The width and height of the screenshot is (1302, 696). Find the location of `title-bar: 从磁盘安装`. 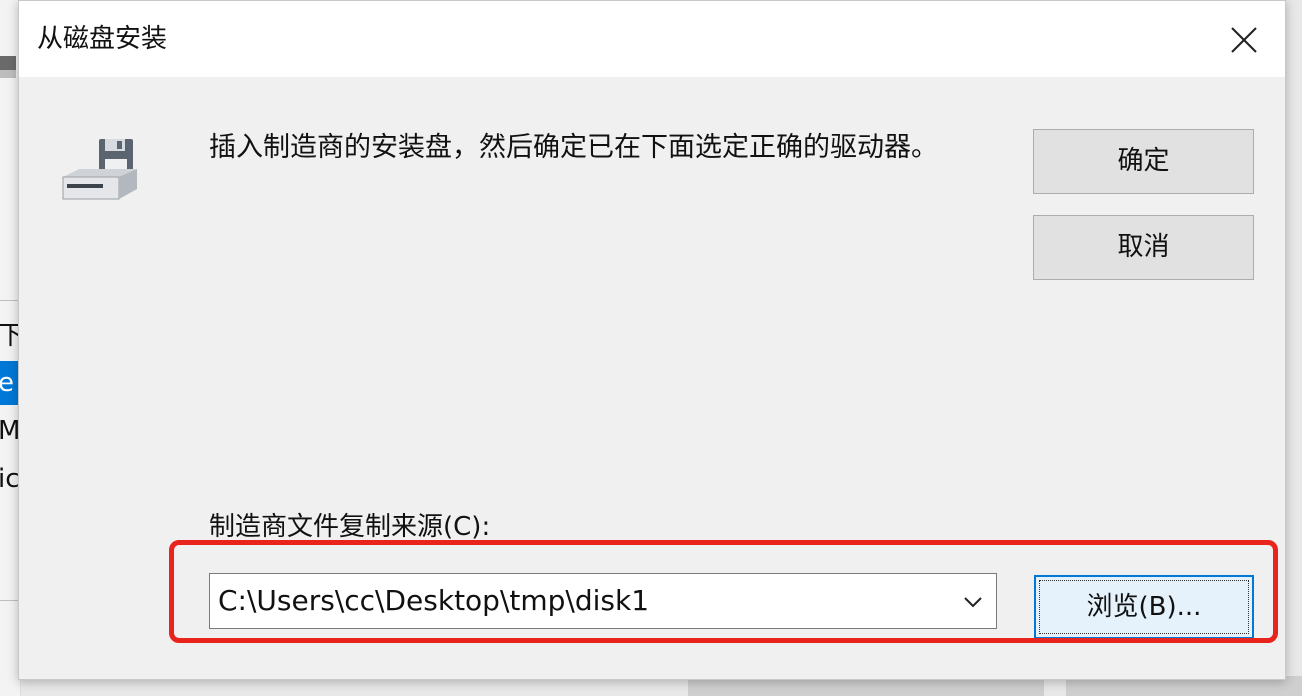

title-bar: 从磁盘安装 is located at coordinates (652, 39).